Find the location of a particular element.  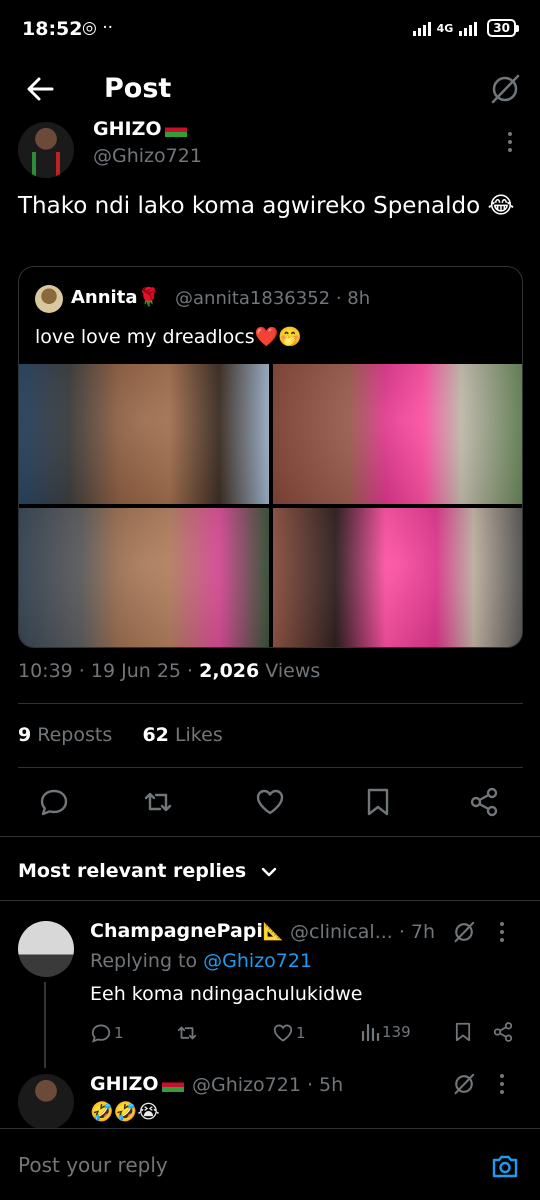

status-bar: 18:52 ◎ ·· 4G 30 is located at coordinates (270, 30).